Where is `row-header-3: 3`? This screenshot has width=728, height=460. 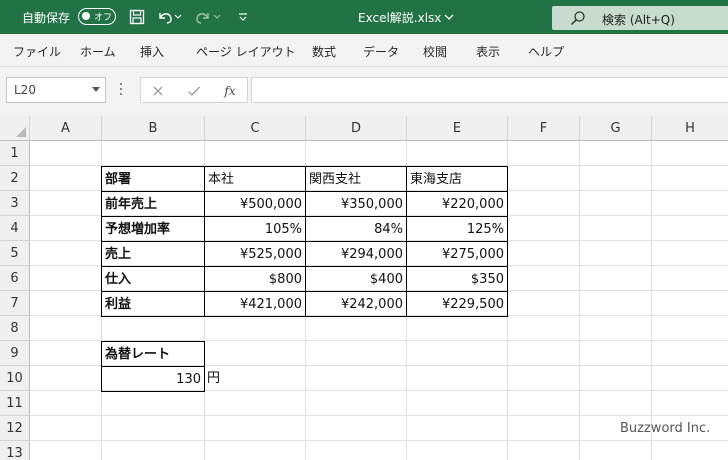 row-header-3: 3 is located at coordinates (15, 203).